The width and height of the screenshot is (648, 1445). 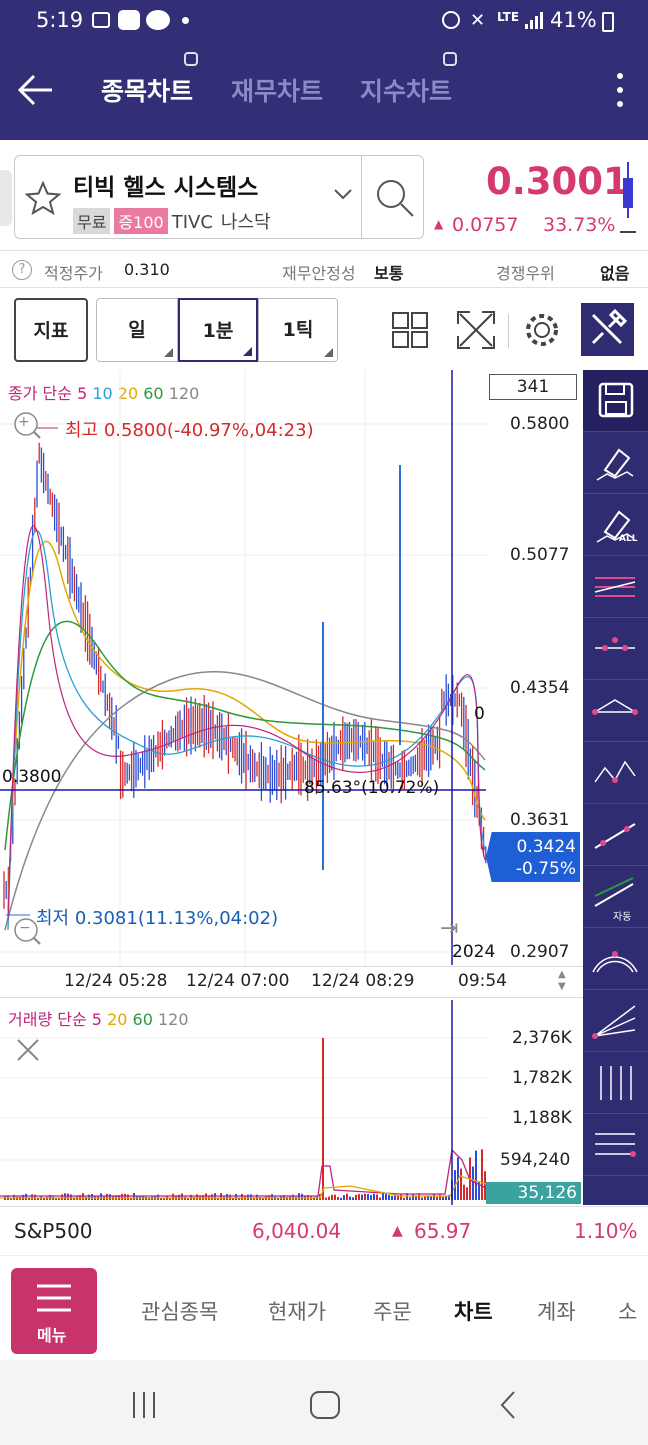 I want to click on zoom-out-icon: −, so click(x=25, y=928).